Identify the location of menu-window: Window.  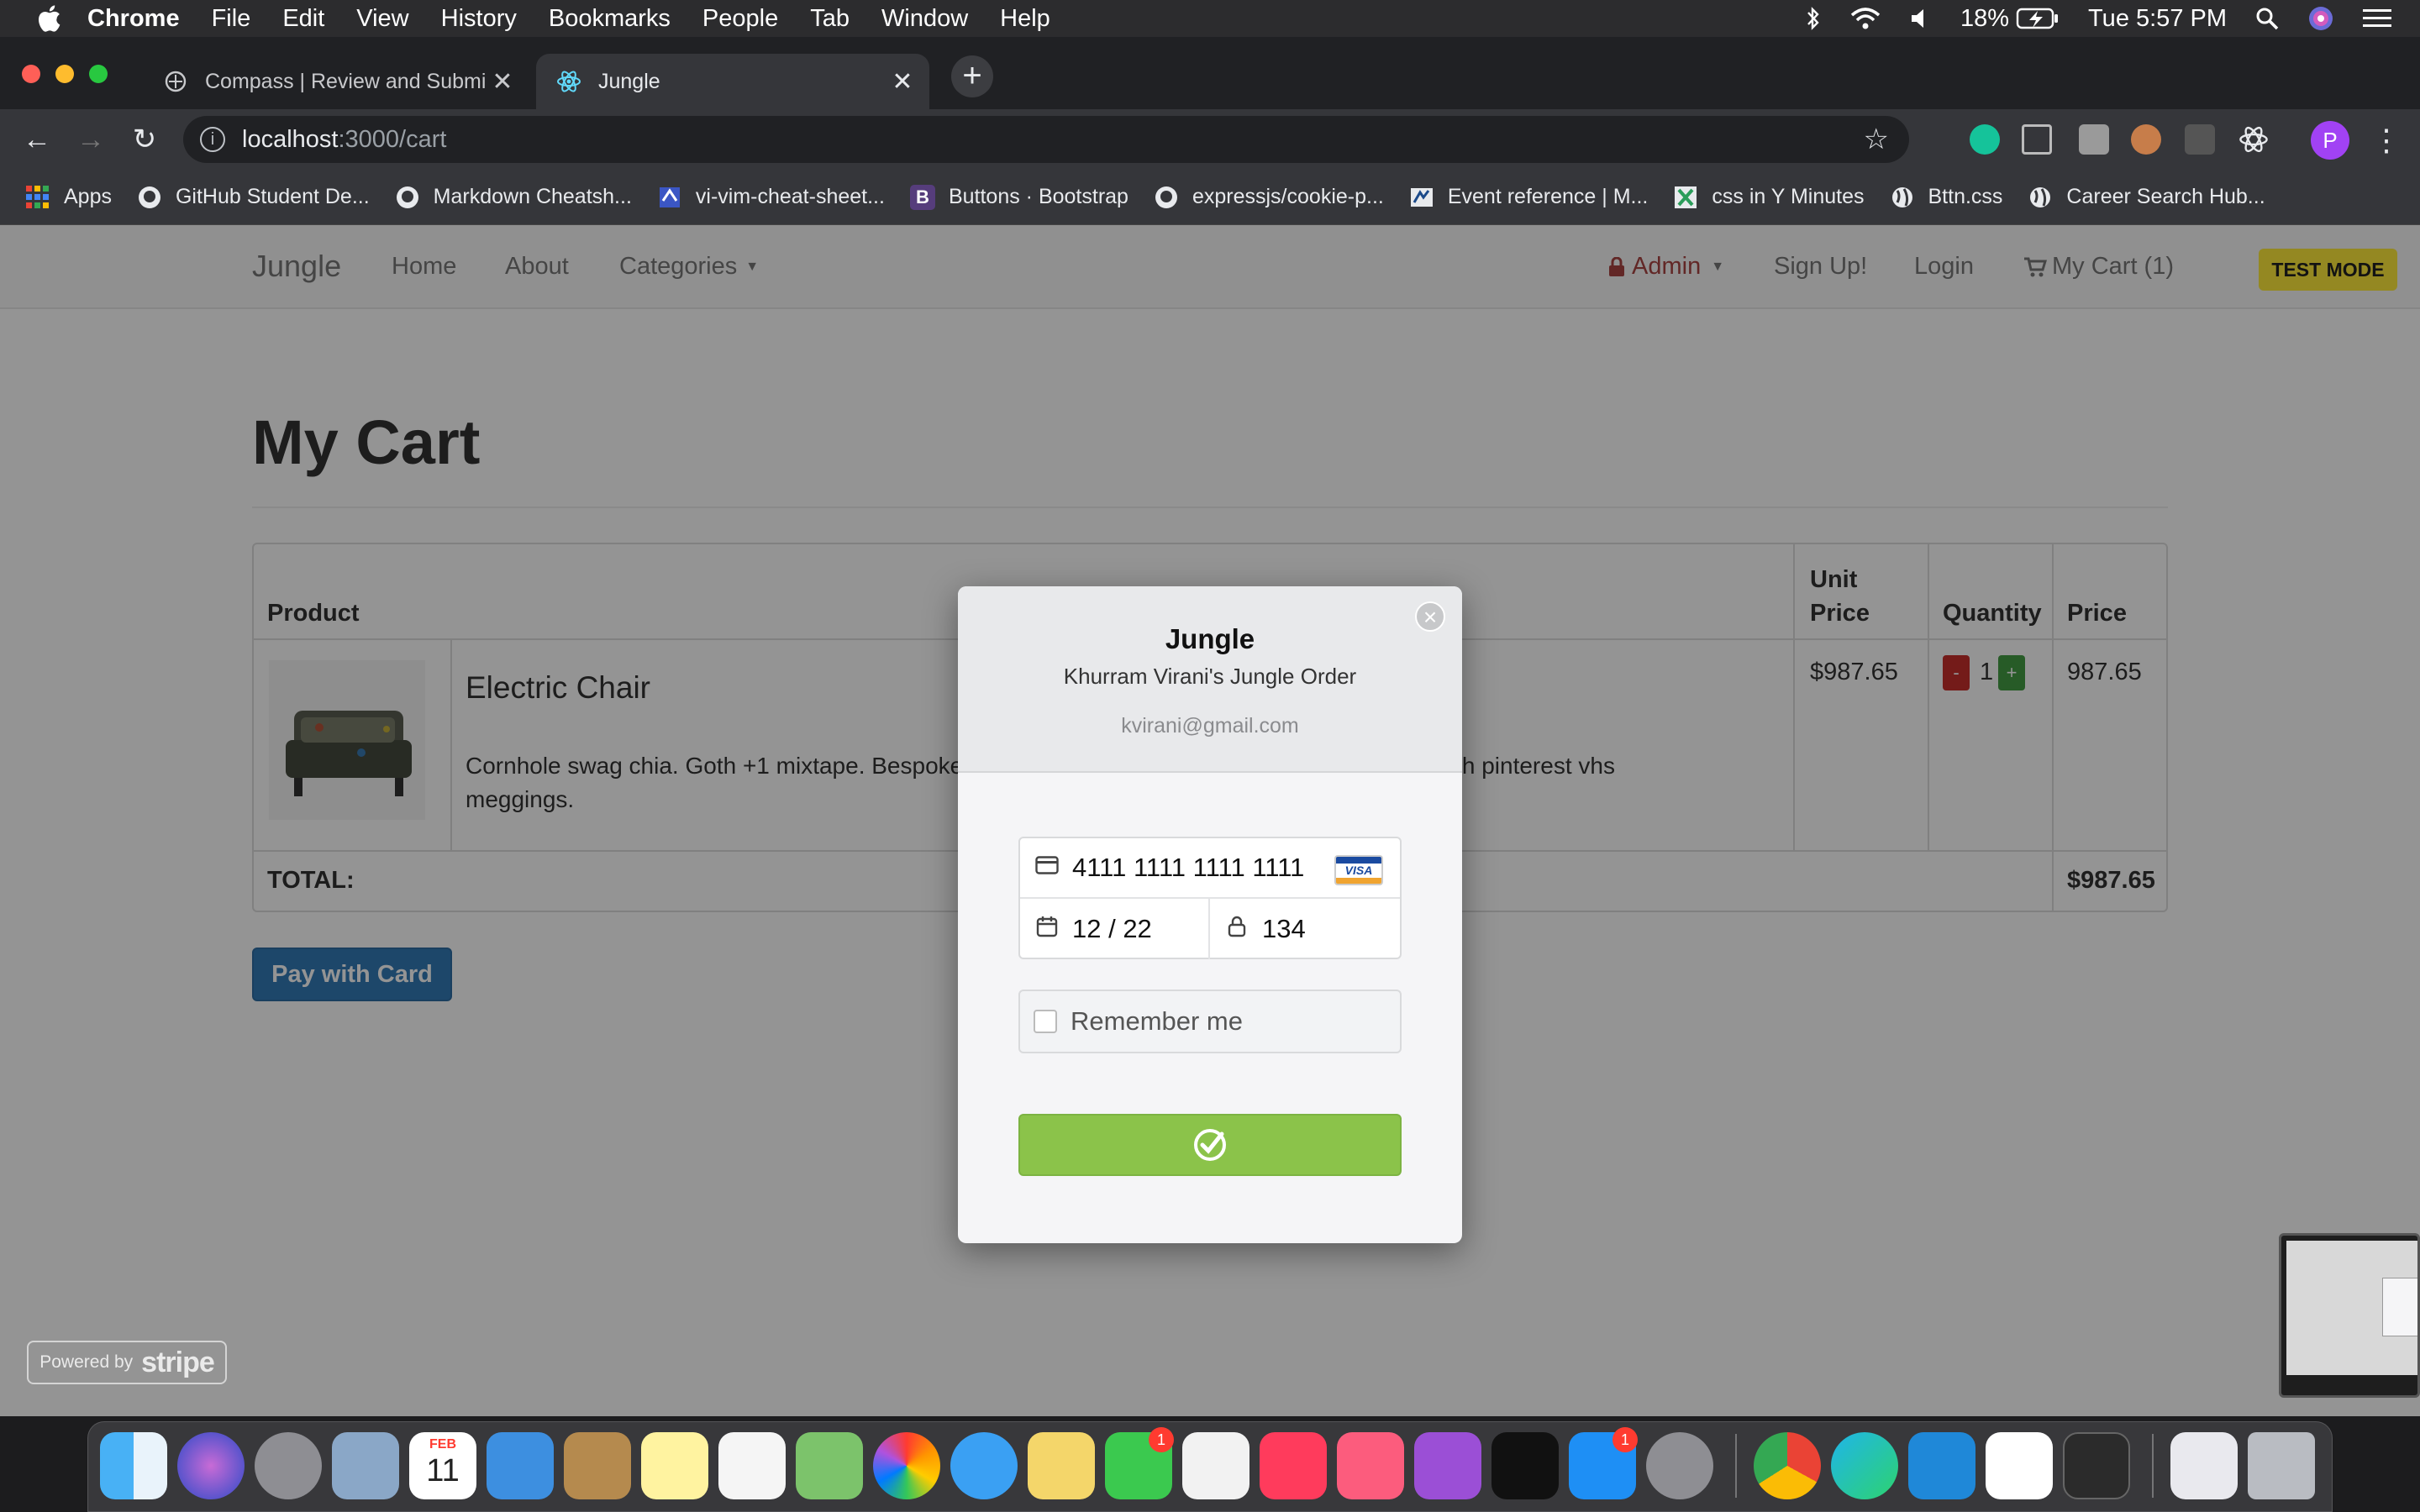
(925, 19).